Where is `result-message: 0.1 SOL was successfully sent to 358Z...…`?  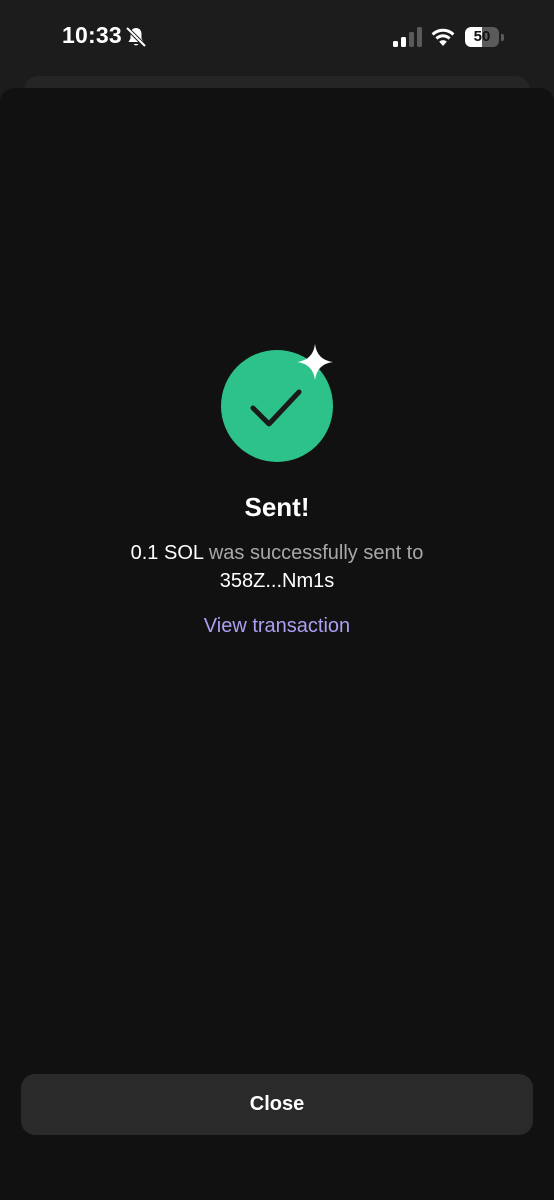 result-message: 0.1 SOL was successfully sent to 358Z...… is located at coordinates (277, 567).